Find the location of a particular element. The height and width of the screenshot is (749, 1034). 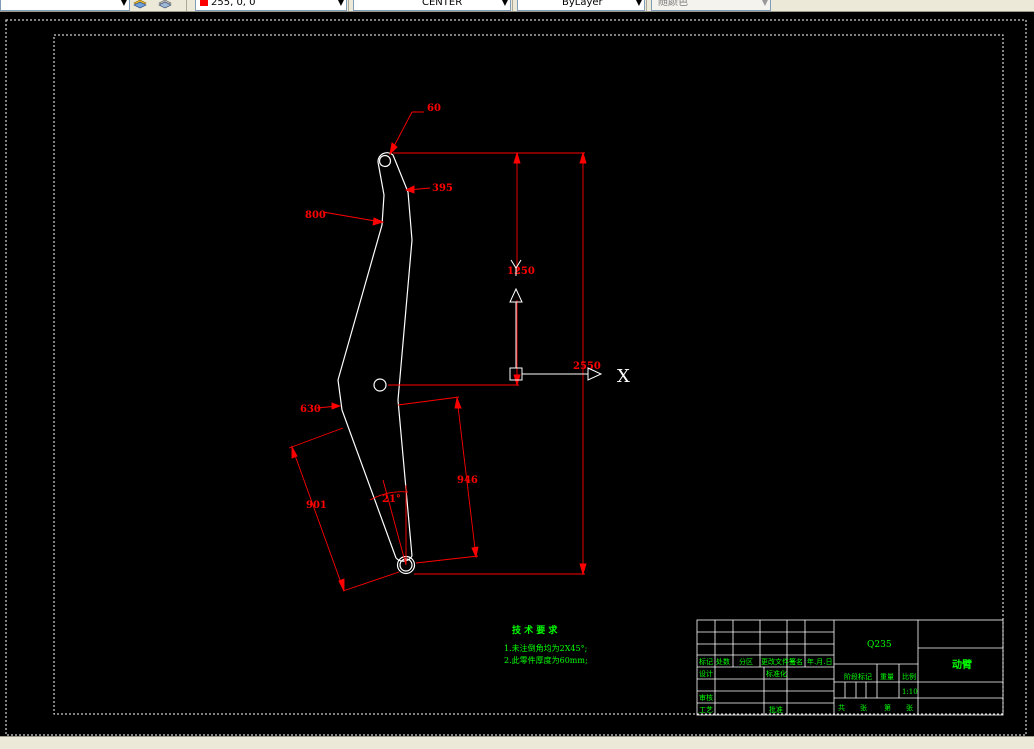

linetype-control-value: CENTER is located at coordinates (442, 4).